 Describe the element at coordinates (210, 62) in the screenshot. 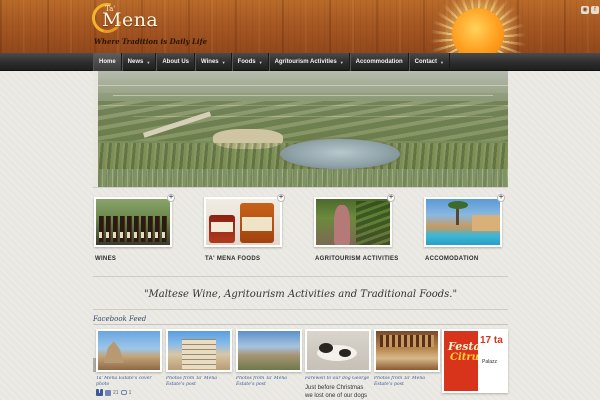

I see `nav-wines-label: Wines` at that location.